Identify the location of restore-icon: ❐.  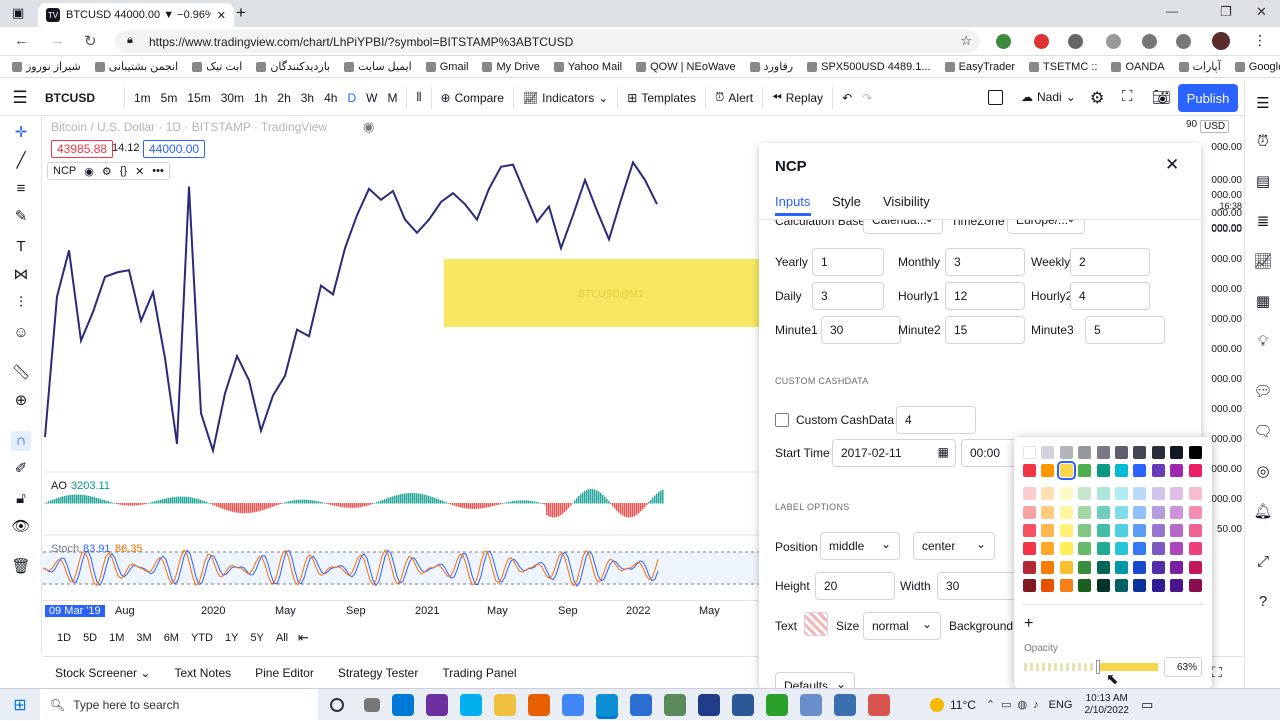
(1226, 12).